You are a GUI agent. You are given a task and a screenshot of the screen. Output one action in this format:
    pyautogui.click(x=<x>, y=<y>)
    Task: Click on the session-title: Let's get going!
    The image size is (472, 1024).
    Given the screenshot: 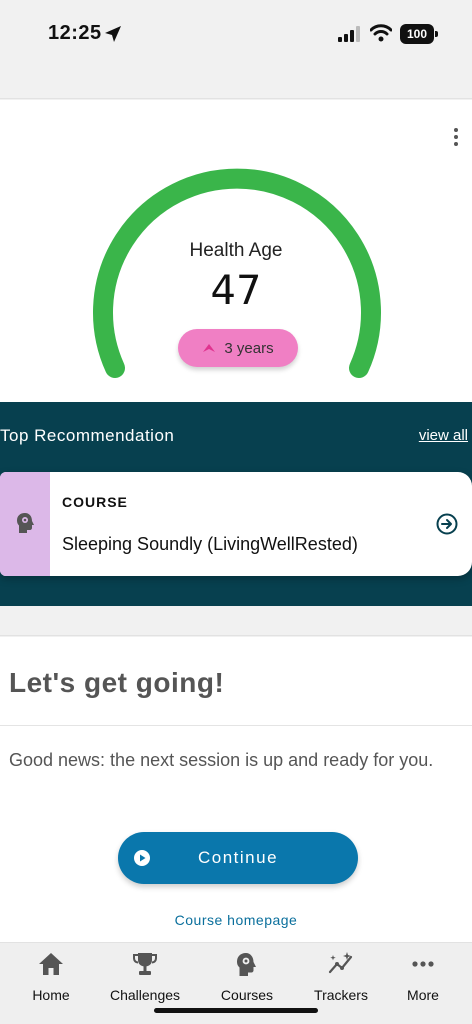 What is the action you would take?
    pyautogui.click(x=117, y=682)
    